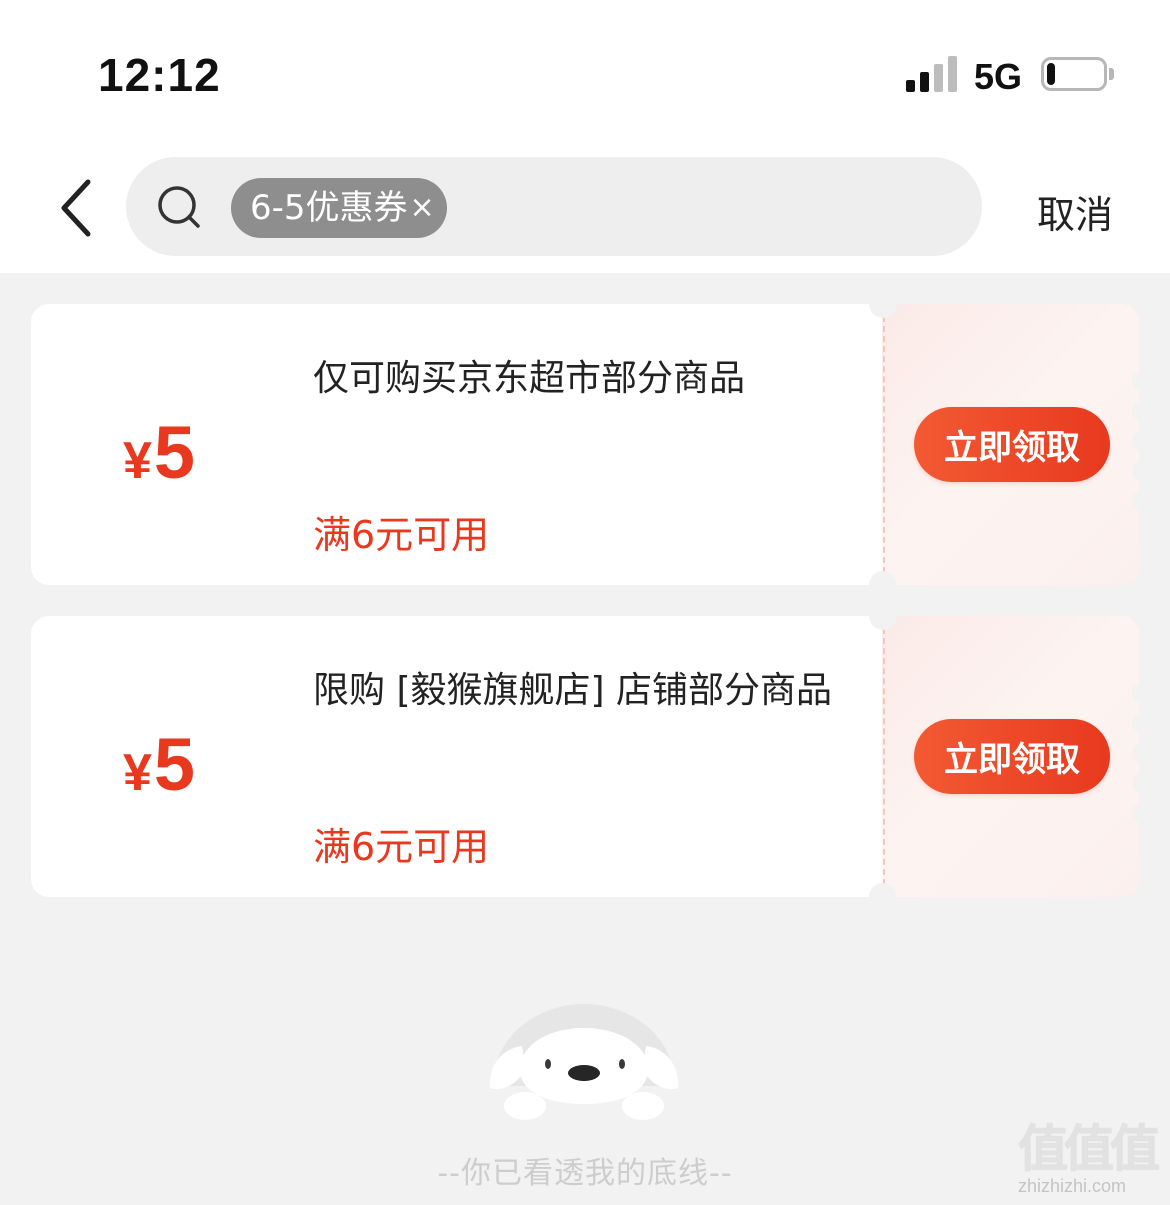  Describe the element at coordinates (422, 208) in the screenshot. I see `close-icon: ×` at that location.